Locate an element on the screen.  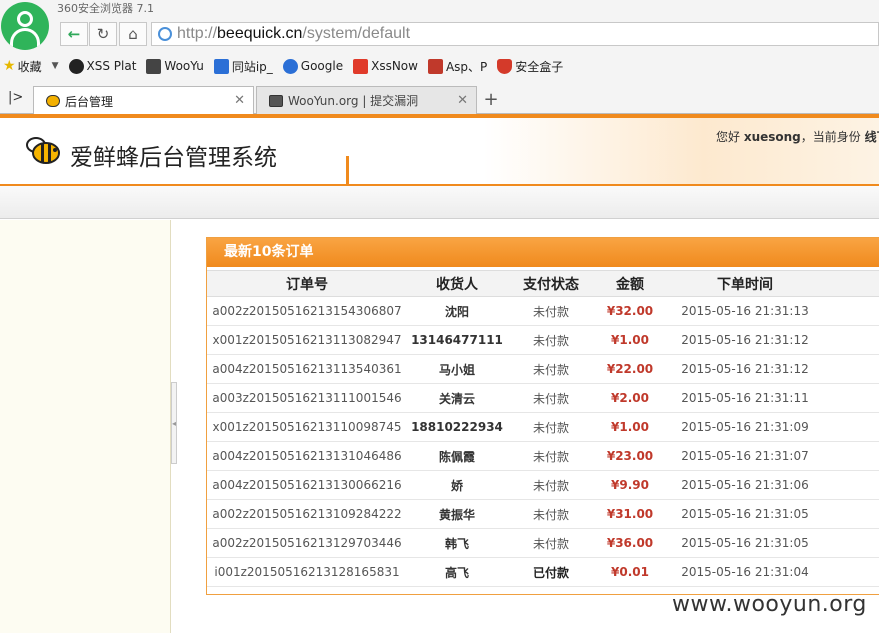
order-time: 2015-05-16 21:31:05 is located at coordinates (745, 514).